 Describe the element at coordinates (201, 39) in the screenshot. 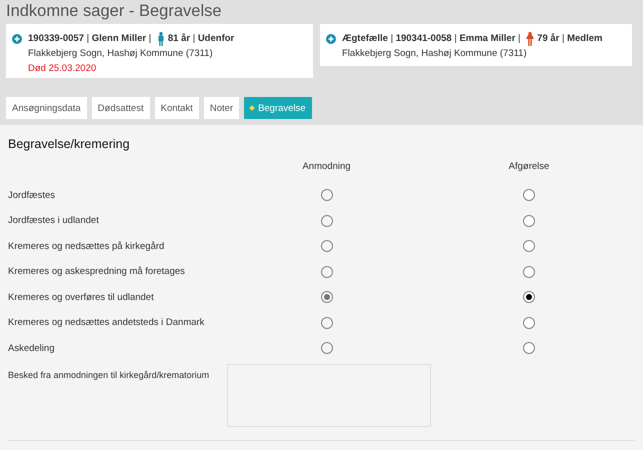

I see `person-info: 81 år | Udenfor` at that location.